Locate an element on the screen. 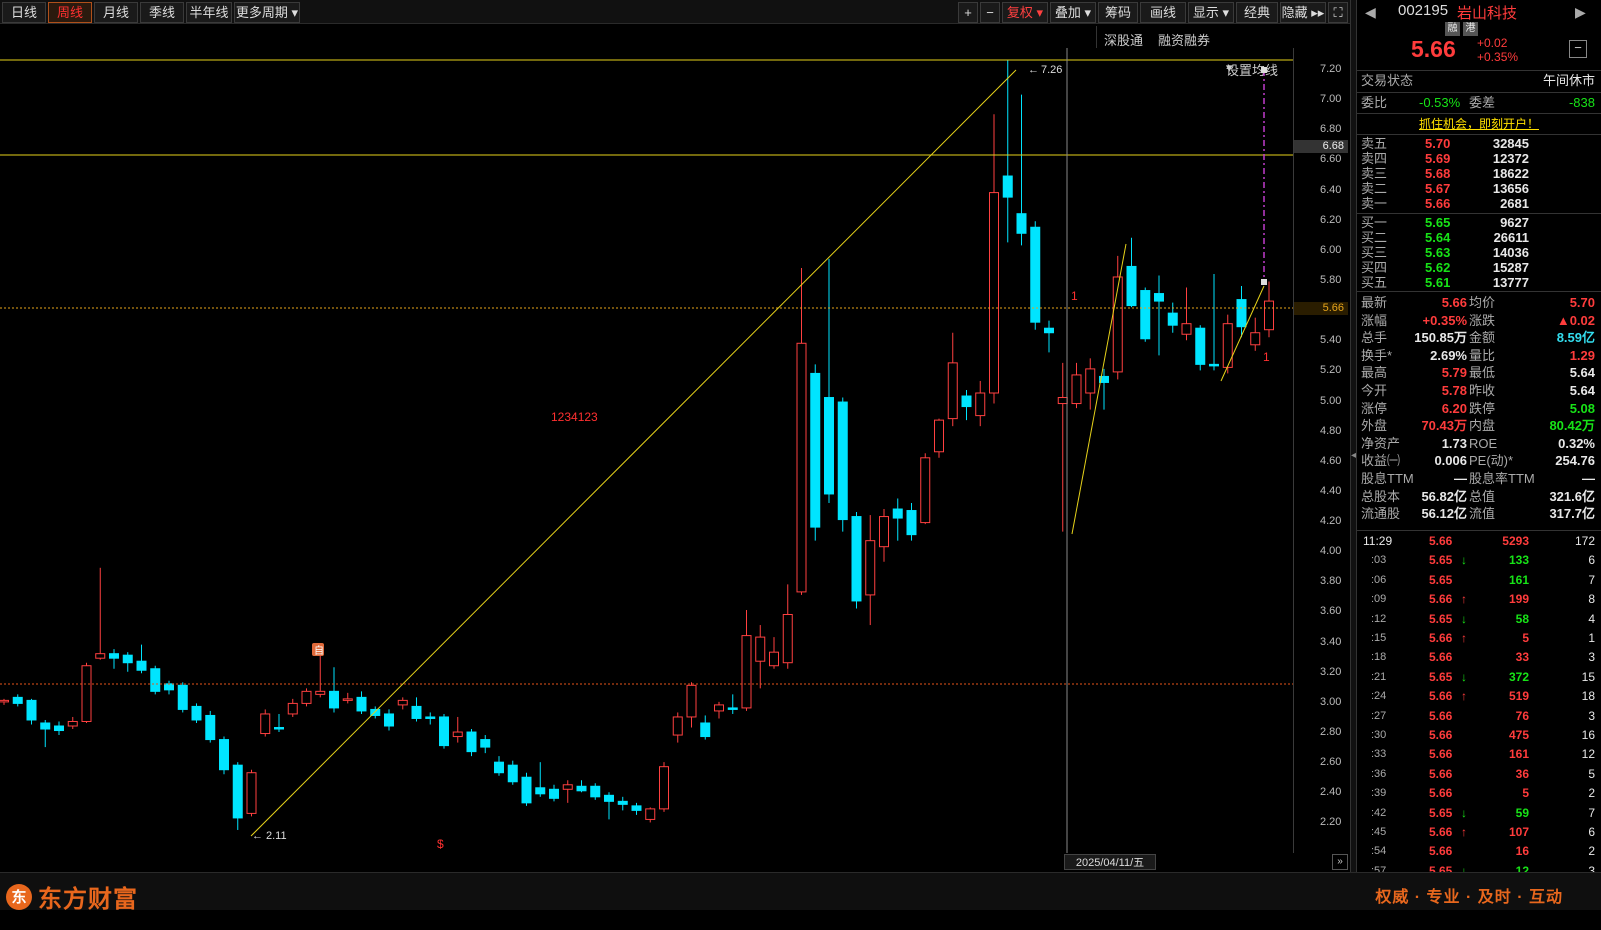  bid-row: 买三 5.63 14036 is located at coordinates (1479, 252).